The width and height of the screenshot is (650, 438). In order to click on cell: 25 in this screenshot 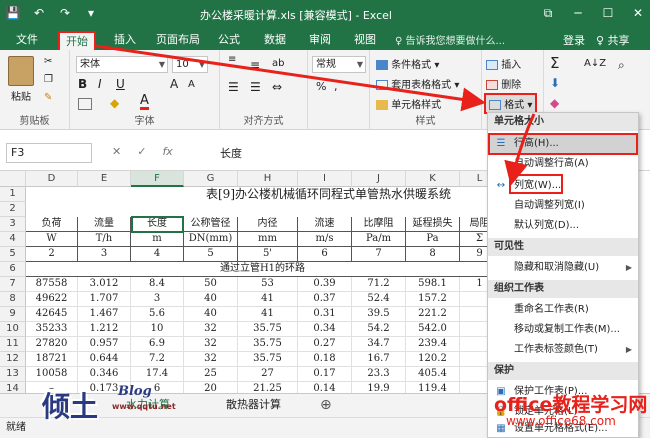, I will do `click(211, 374)`.